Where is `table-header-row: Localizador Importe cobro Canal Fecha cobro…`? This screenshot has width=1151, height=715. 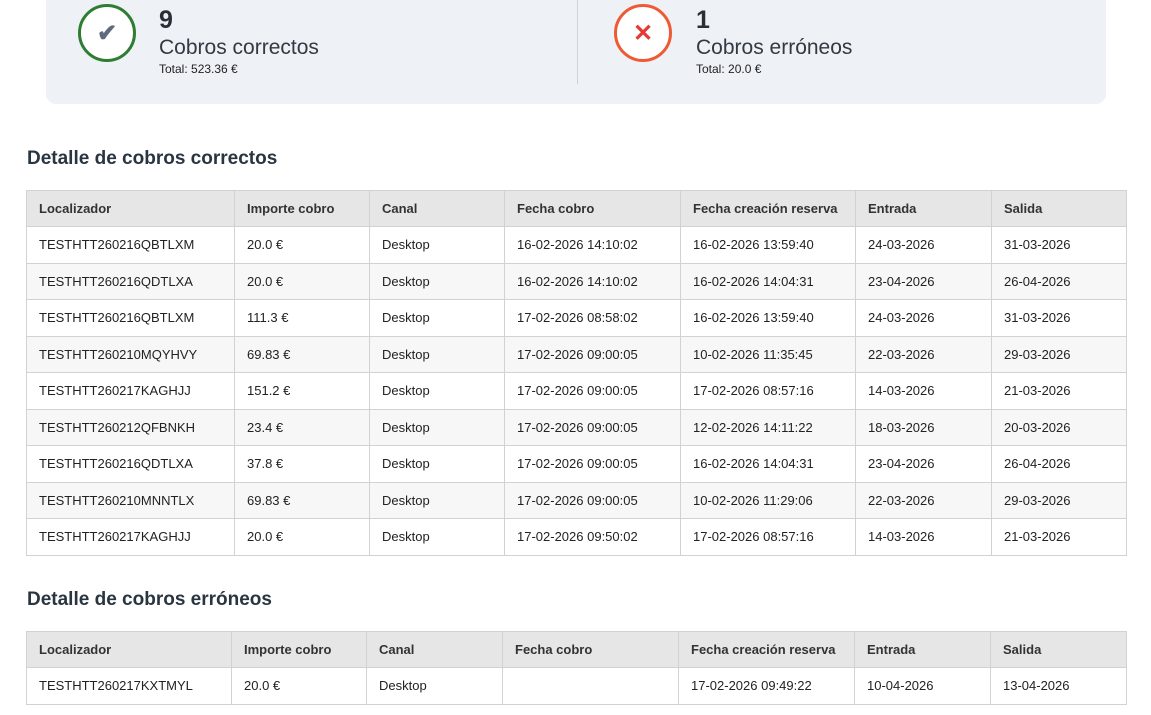 table-header-row: Localizador Importe cobro Canal Fecha cobro… is located at coordinates (576, 649).